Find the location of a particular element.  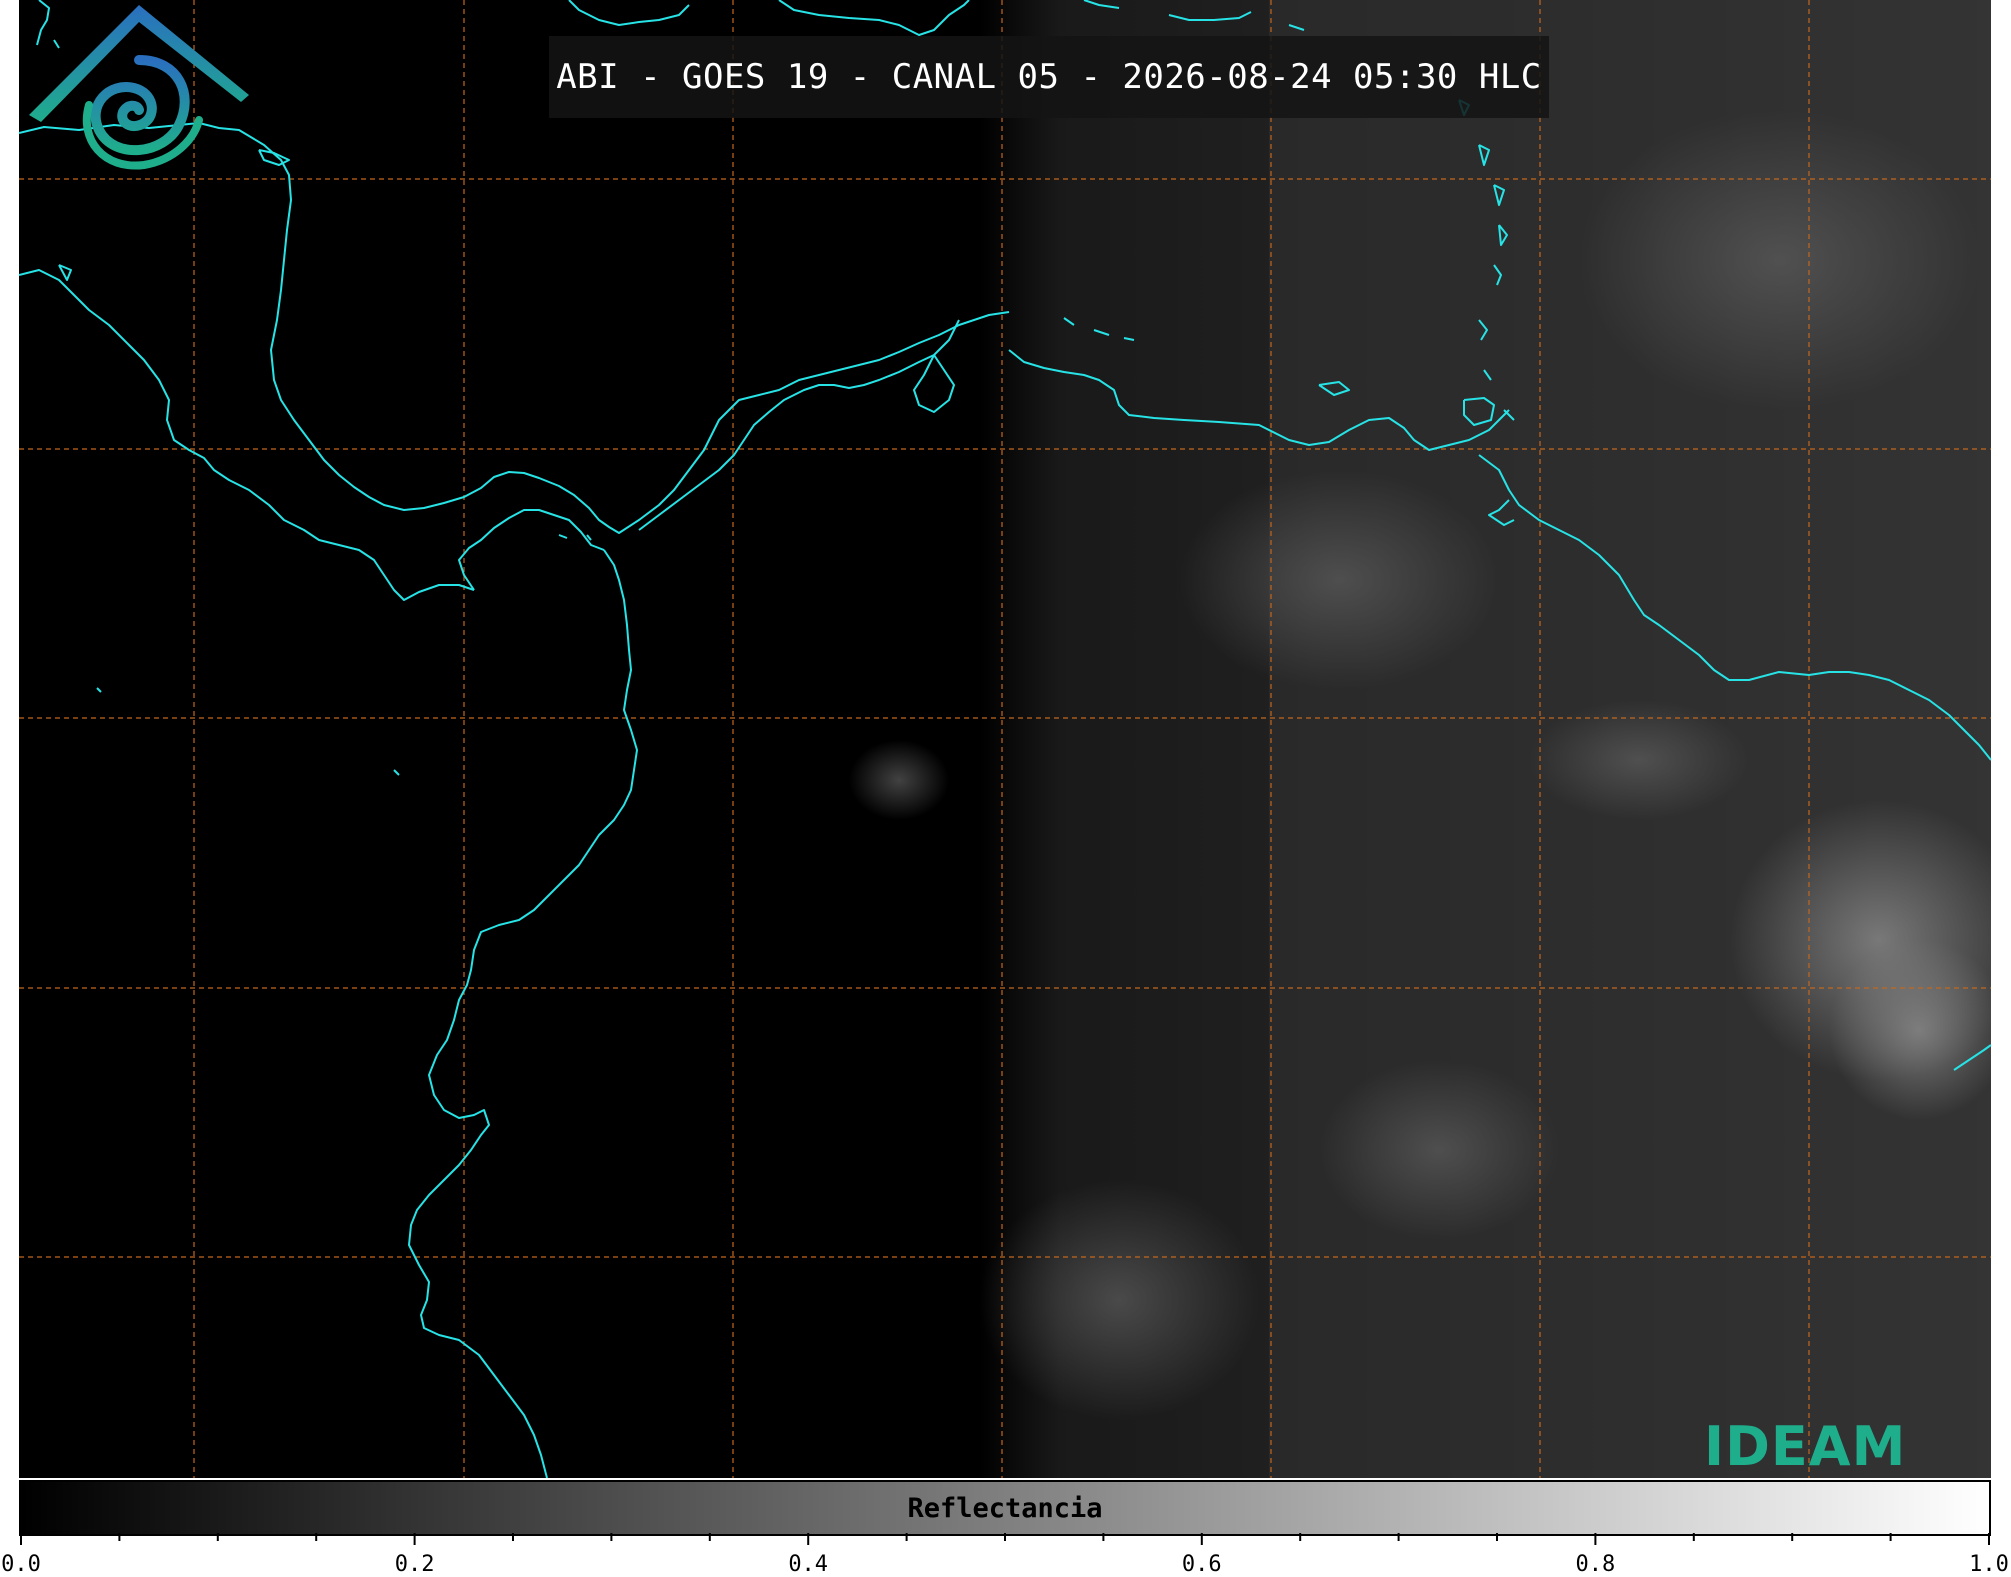

colorbar-tick-label: 1.0 is located at coordinates (1989, 1564).